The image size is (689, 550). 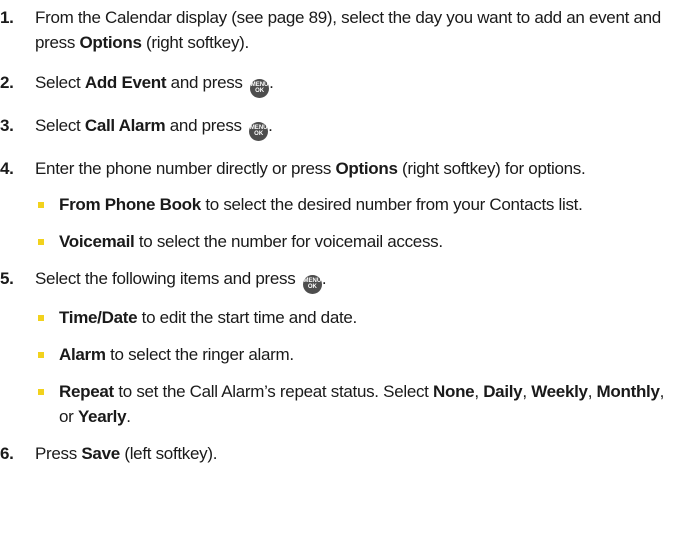 I want to click on bold-term: Repeat, so click(x=86, y=391).